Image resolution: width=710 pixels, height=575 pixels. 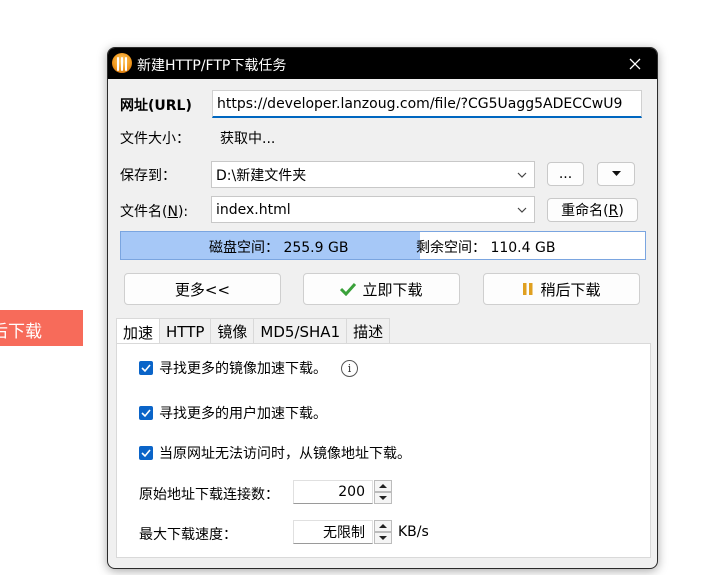 What do you see at coordinates (138, 331) in the screenshot?
I see `tab-accelerate: 加速` at bounding box center [138, 331].